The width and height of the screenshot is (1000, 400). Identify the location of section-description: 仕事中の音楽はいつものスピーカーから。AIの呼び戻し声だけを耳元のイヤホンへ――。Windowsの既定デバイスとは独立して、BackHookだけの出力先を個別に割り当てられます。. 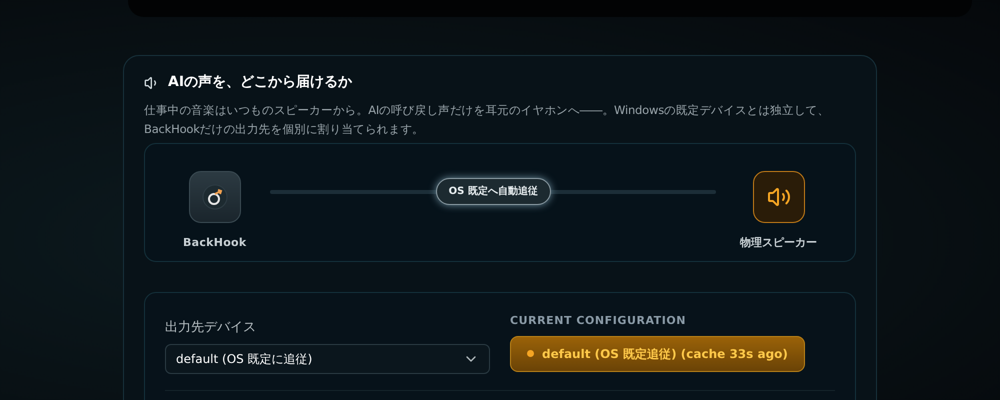
(487, 120).